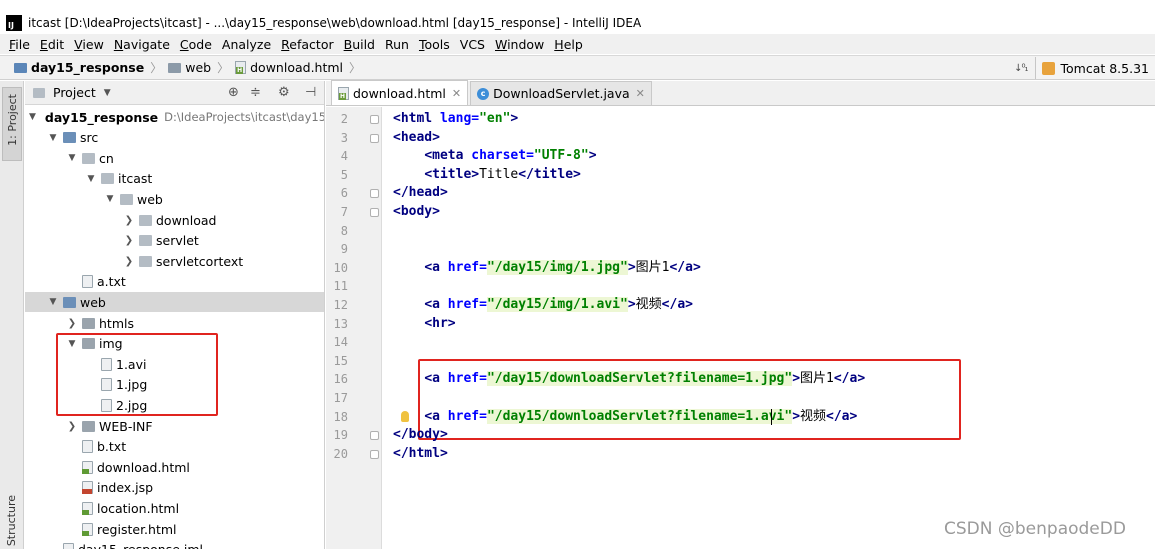 The height and width of the screenshot is (549, 1155). I want to click on code-line: <body>, so click(416, 211).